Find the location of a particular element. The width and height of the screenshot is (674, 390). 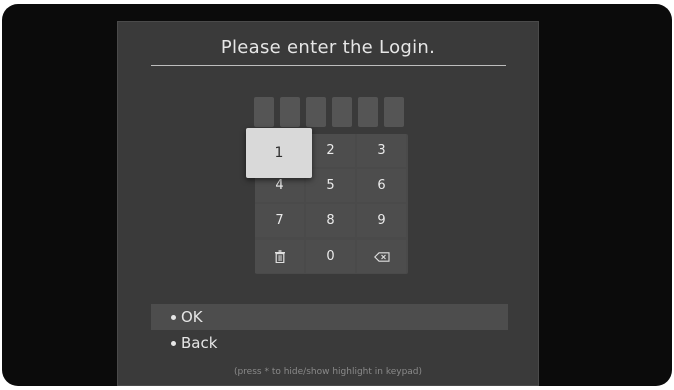

key-backspace is located at coordinates (381, 256).